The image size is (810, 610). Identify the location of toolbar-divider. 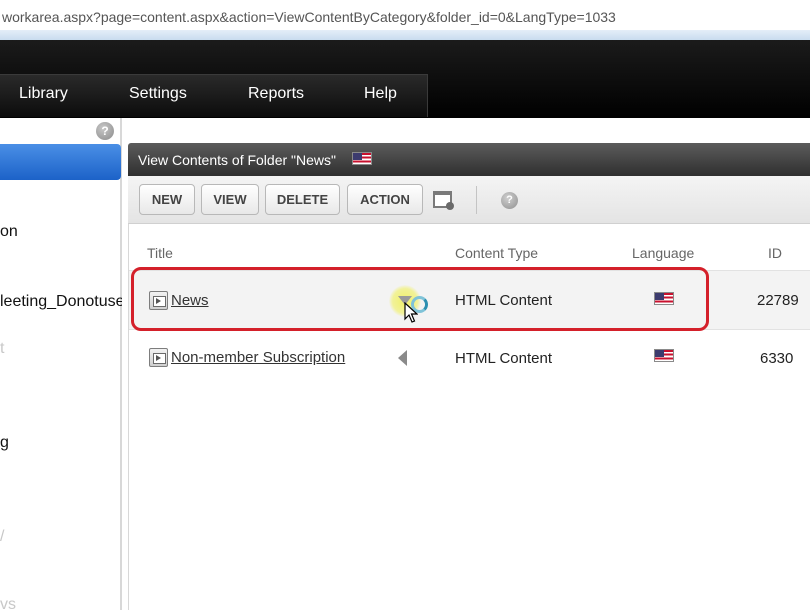
(476, 200).